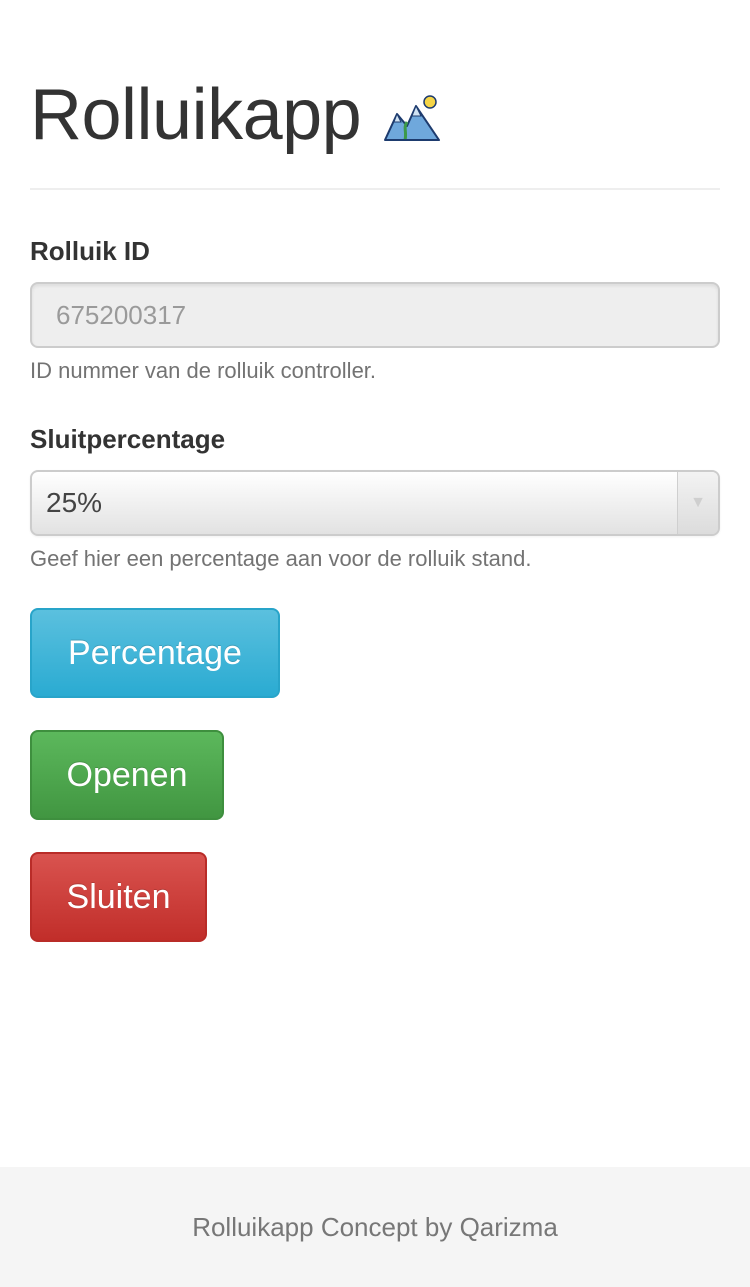  Describe the element at coordinates (155, 653) in the screenshot. I see `percentage-button: Percentage` at that location.